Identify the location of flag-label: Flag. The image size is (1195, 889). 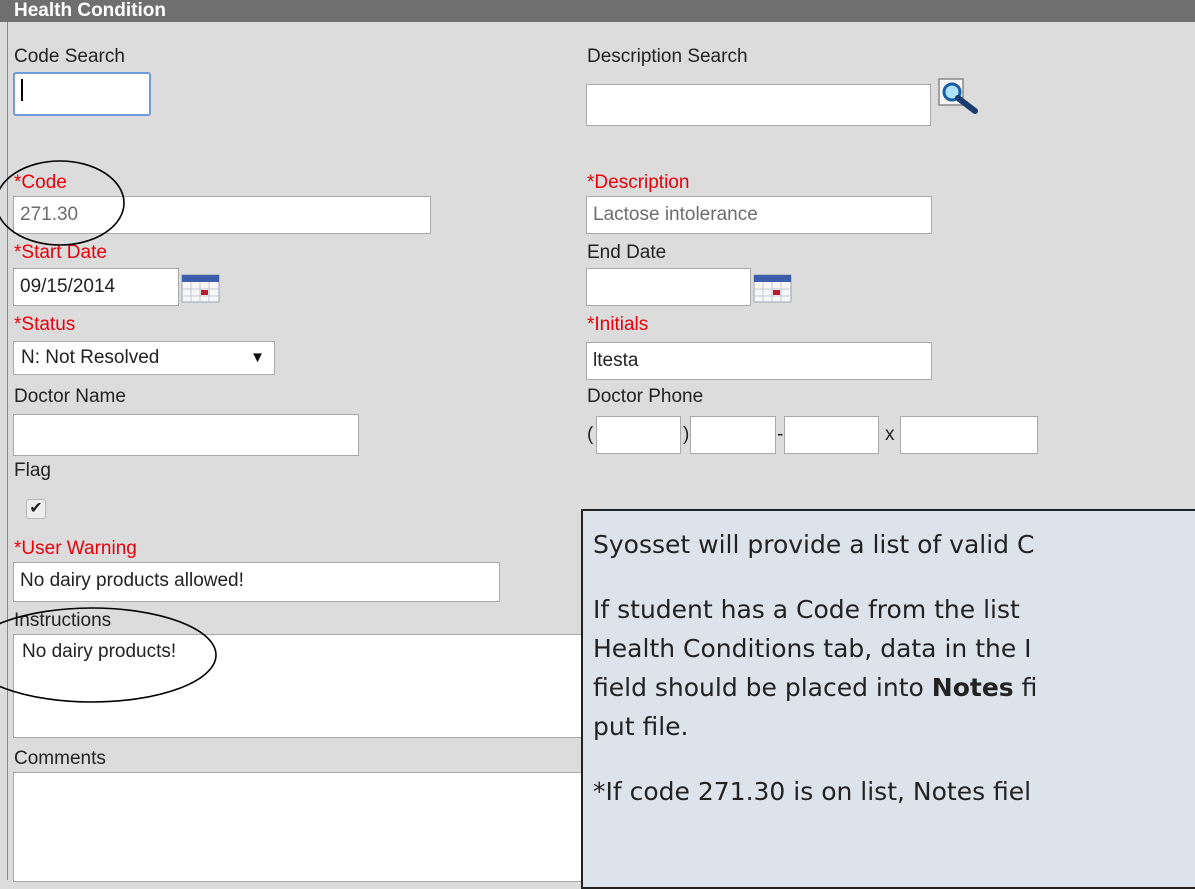
(32, 470).